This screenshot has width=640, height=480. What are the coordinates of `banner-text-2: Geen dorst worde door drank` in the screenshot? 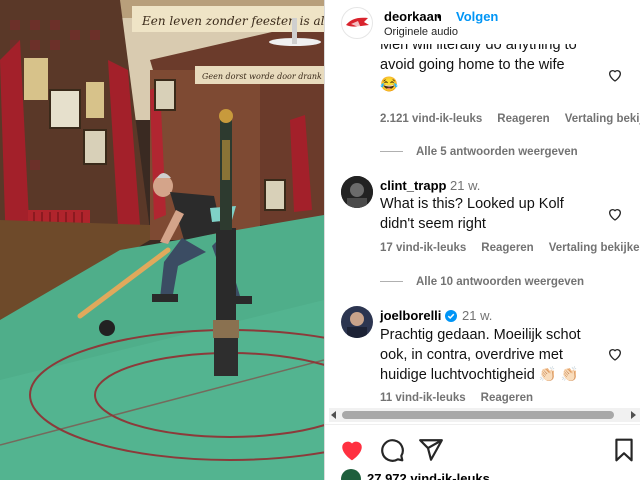 It's located at (262, 76).